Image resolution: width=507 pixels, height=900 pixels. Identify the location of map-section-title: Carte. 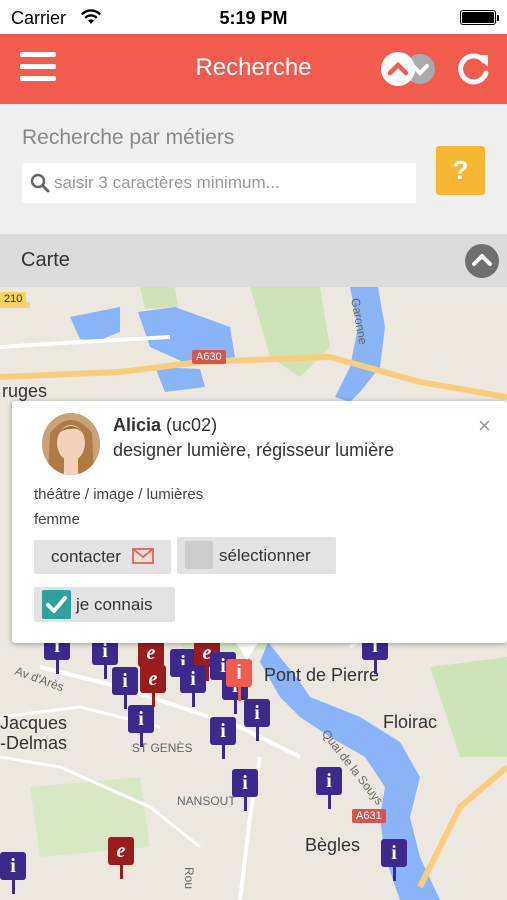
(45, 260).